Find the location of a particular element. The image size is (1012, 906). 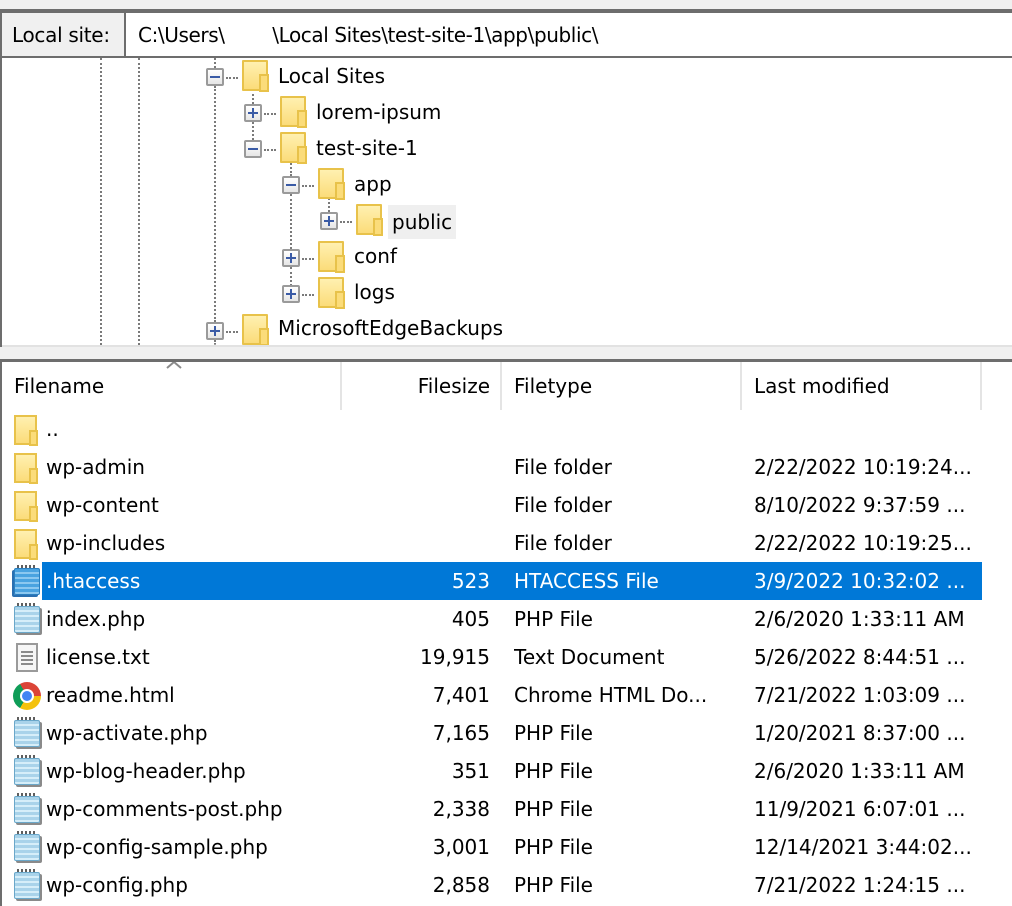

tree-node-test-site-1: test-site-1 is located at coordinates (367, 148).